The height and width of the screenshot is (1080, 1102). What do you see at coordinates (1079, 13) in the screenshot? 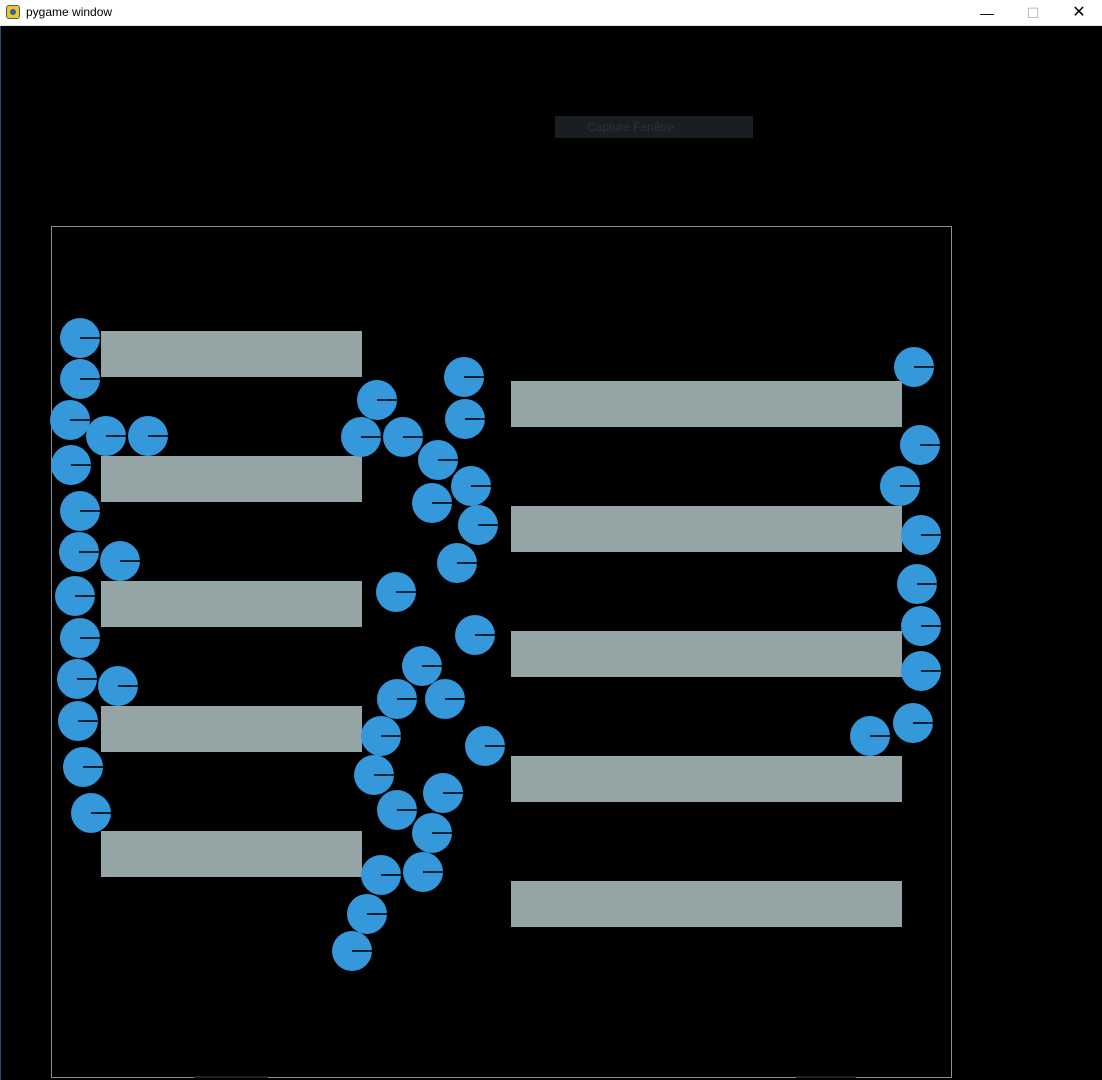
I see `close-button: ✕` at bounding box center [1079, 13].